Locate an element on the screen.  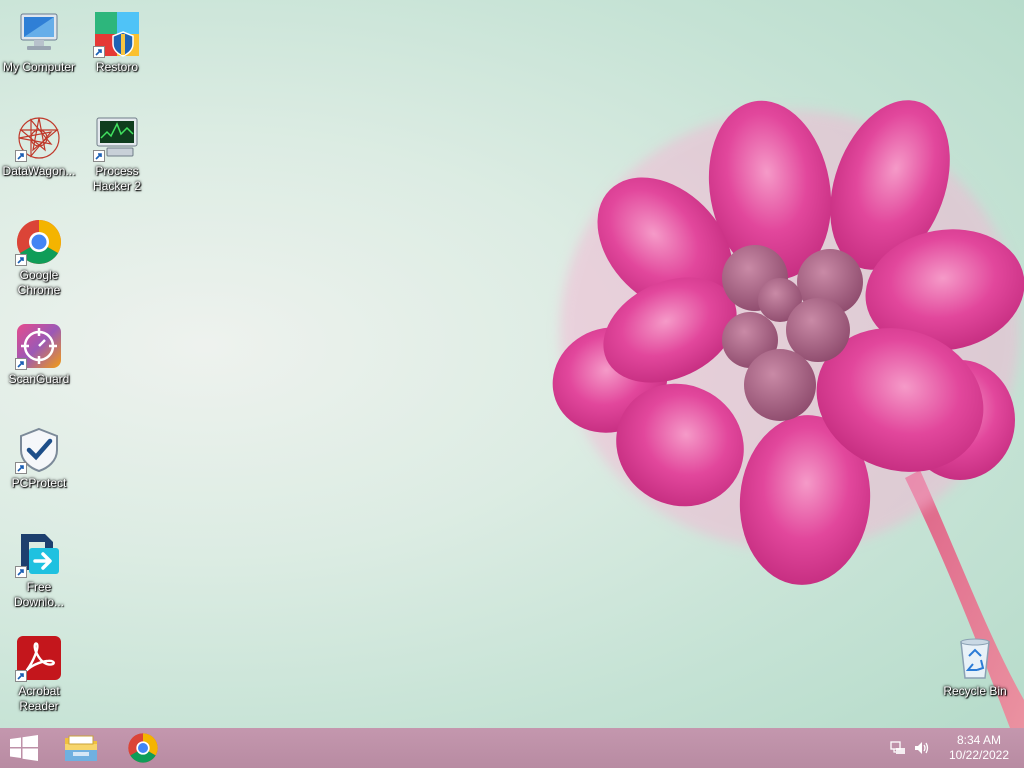
chrome-icon is located at coordinates (143, 748).